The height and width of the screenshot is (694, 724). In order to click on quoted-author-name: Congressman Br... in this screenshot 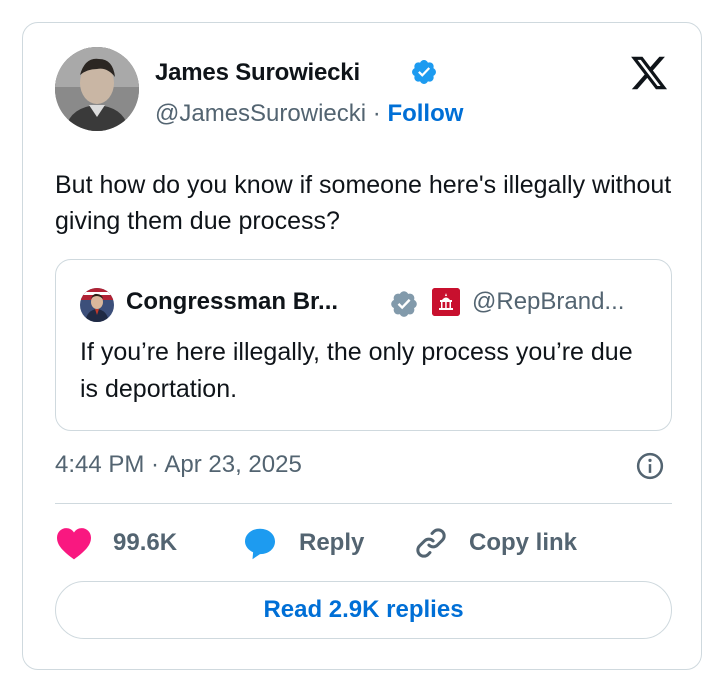, I will do `click(232, 302)`.